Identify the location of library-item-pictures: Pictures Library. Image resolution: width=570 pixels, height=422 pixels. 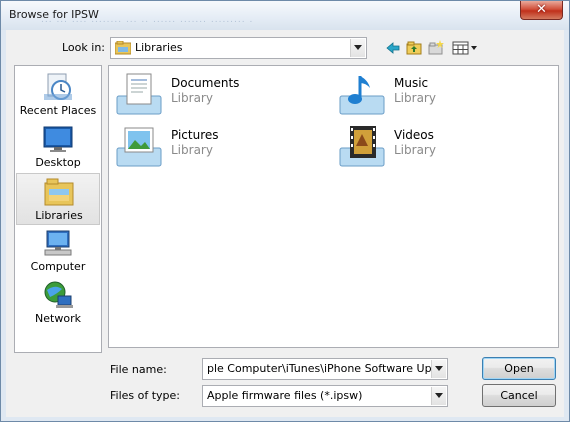
(215, 146).